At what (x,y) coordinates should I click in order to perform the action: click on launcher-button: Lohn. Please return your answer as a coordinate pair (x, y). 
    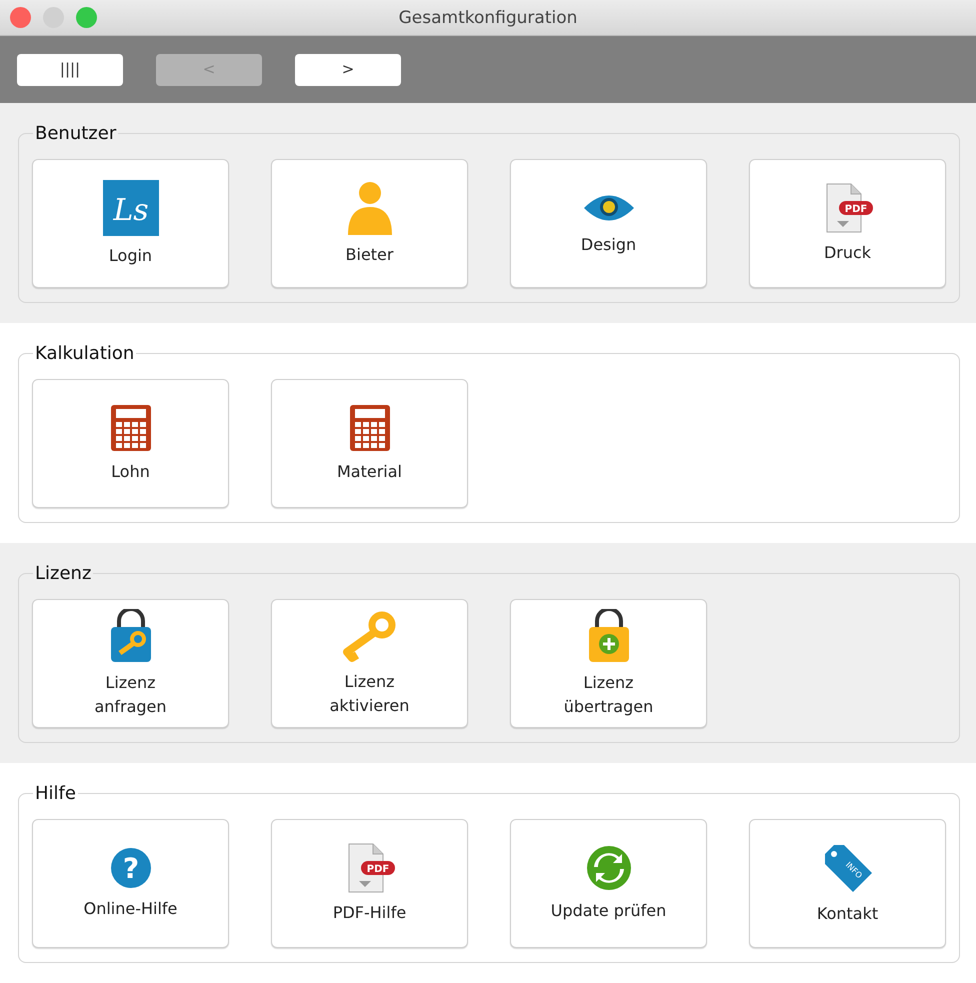
    Looking at the image, I should click on (130, 443).